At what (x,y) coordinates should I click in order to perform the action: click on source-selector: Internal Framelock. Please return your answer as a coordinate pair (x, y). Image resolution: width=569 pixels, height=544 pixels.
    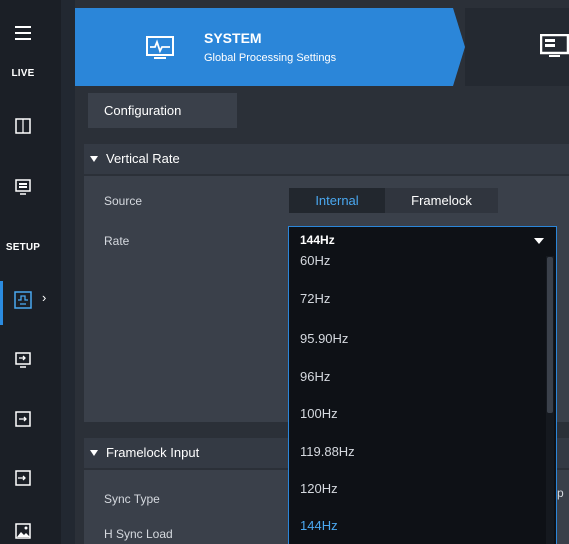
    Looking at the image, I should click on (393, 200).